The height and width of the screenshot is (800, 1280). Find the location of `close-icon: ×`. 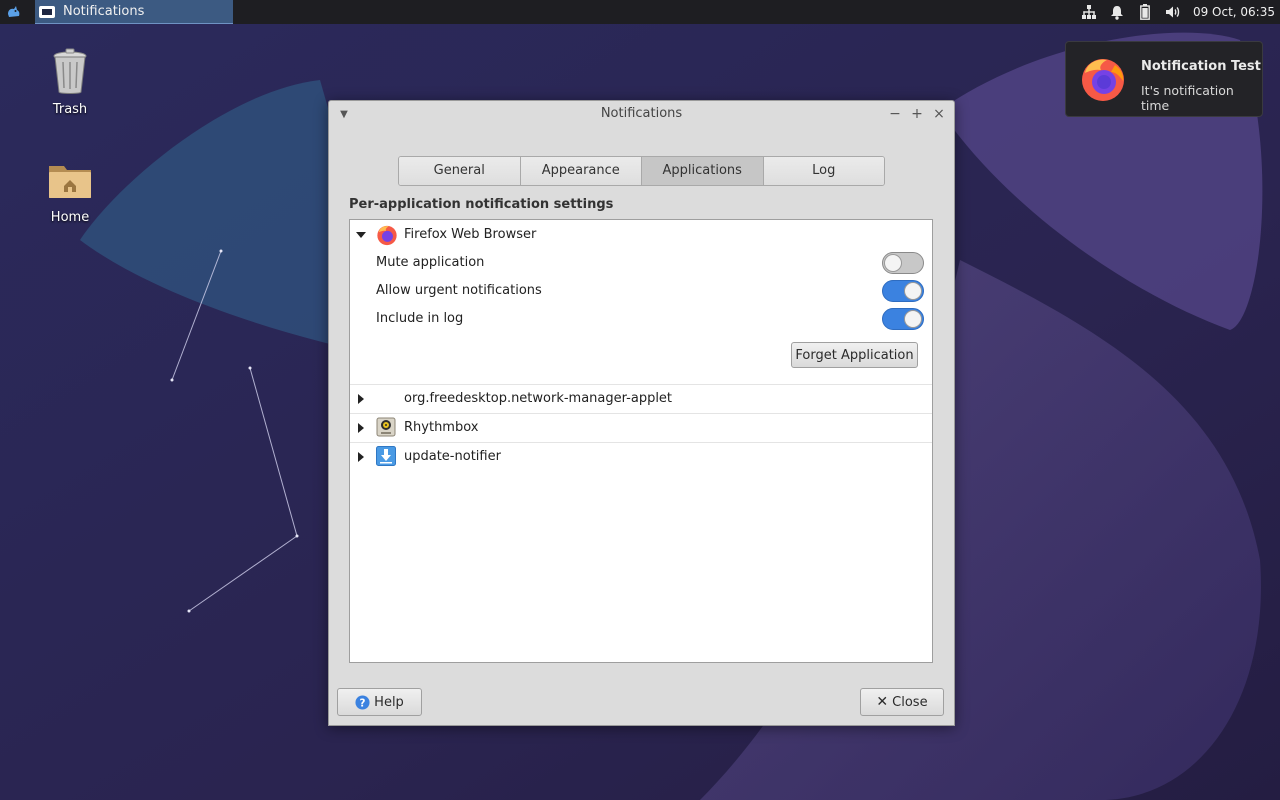

close-icon: × is located at coordinates (939, 114).